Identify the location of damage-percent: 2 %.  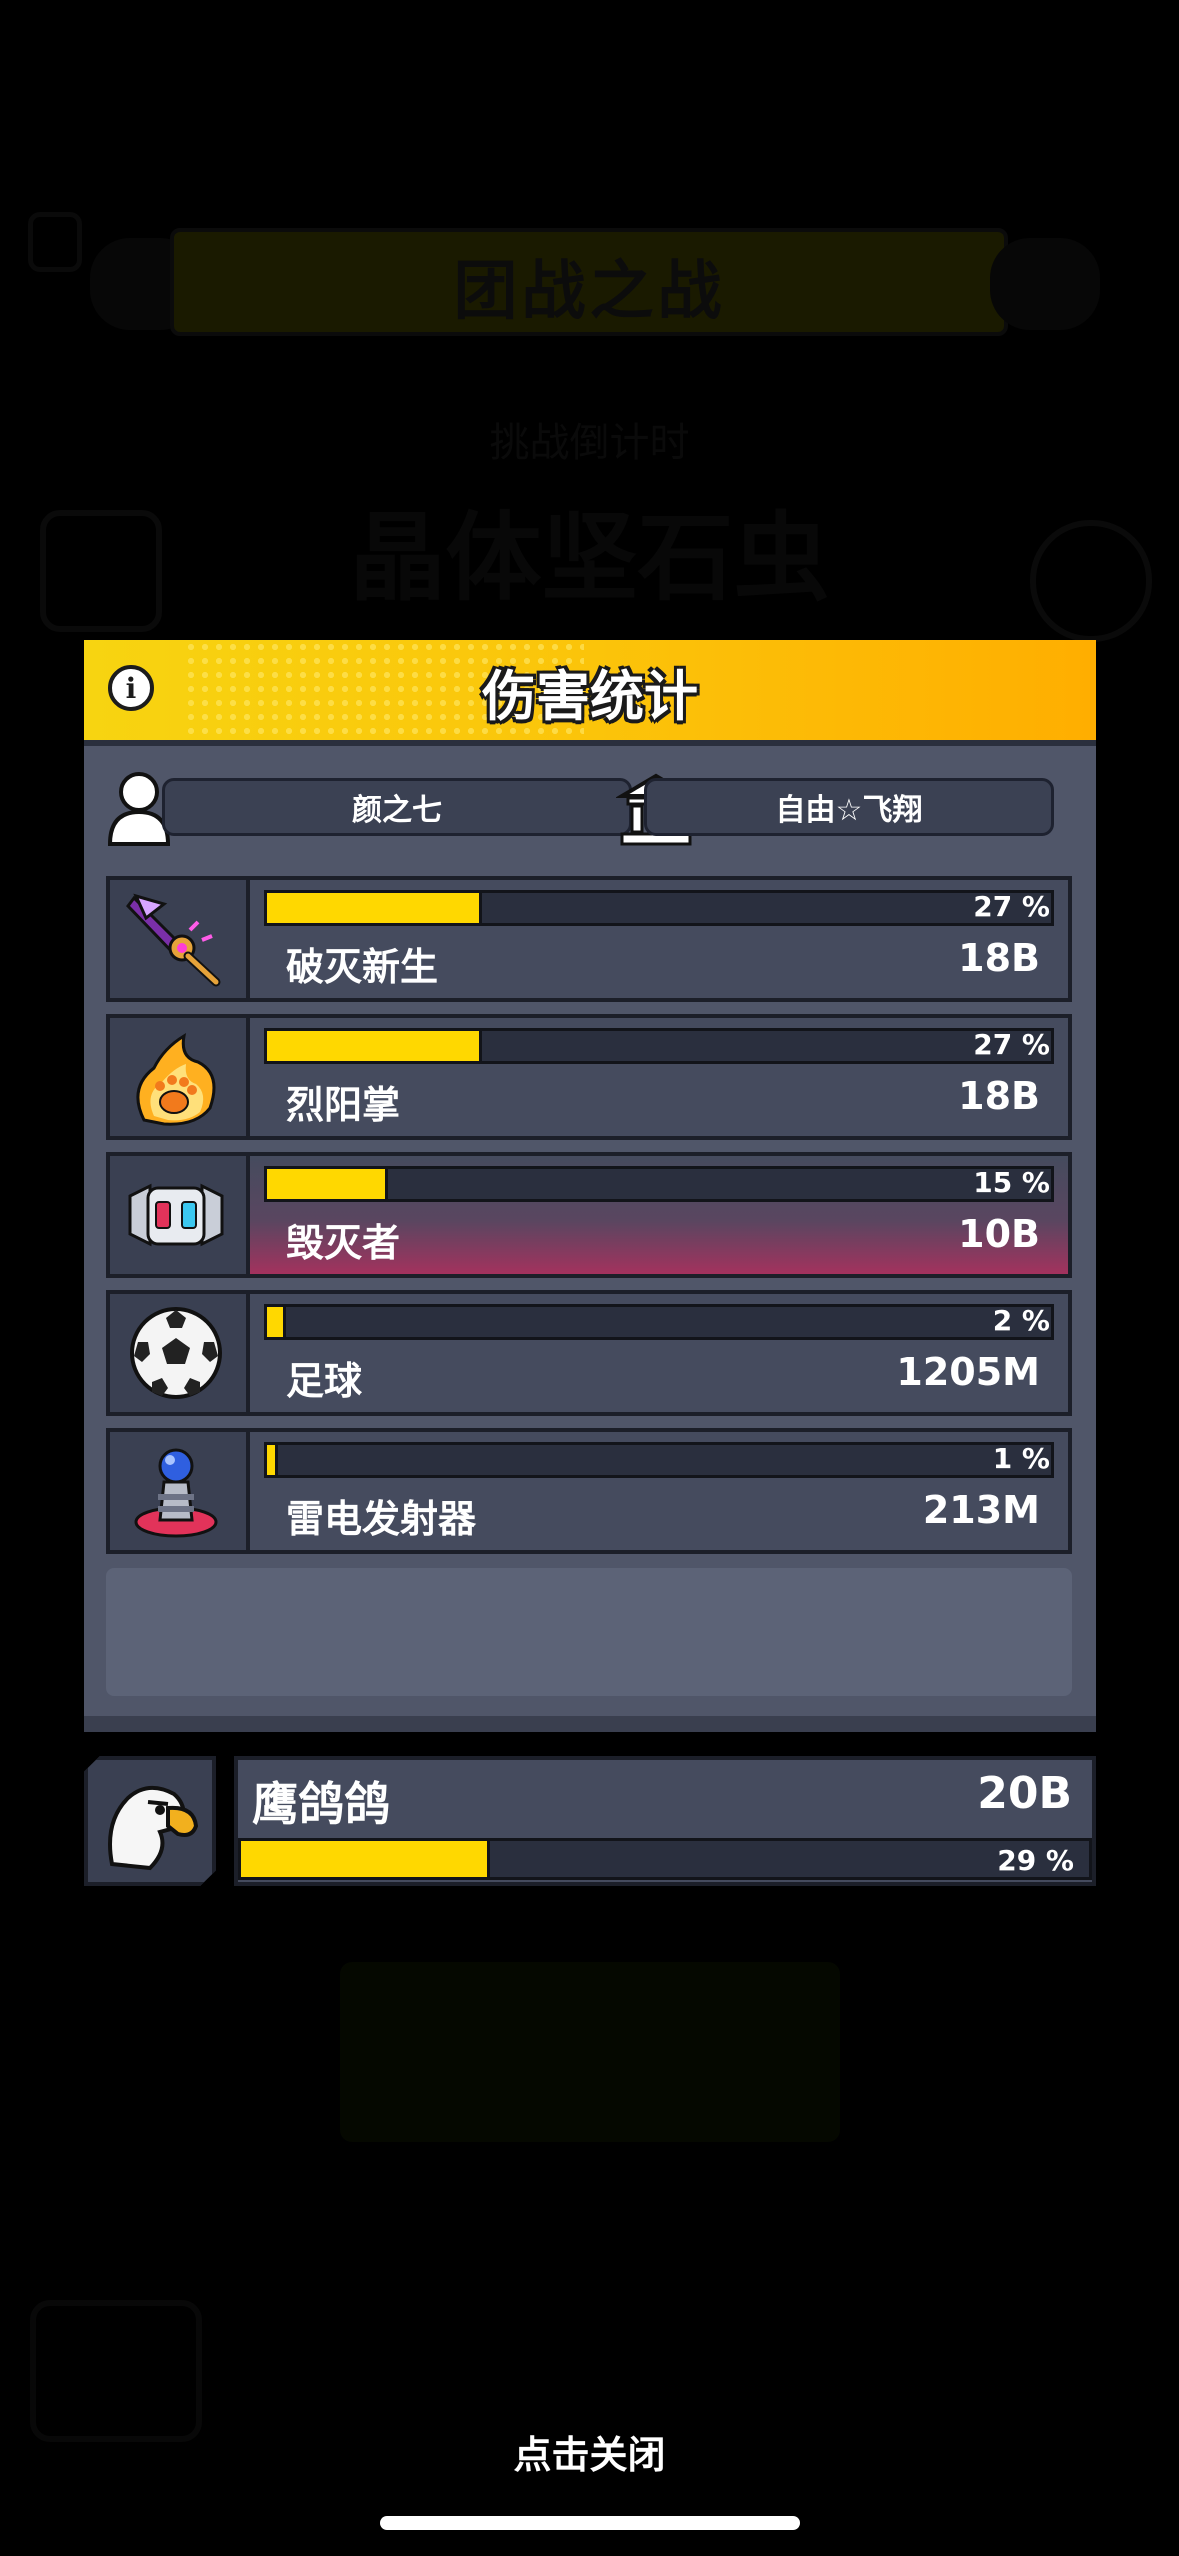
(1021, 1320).